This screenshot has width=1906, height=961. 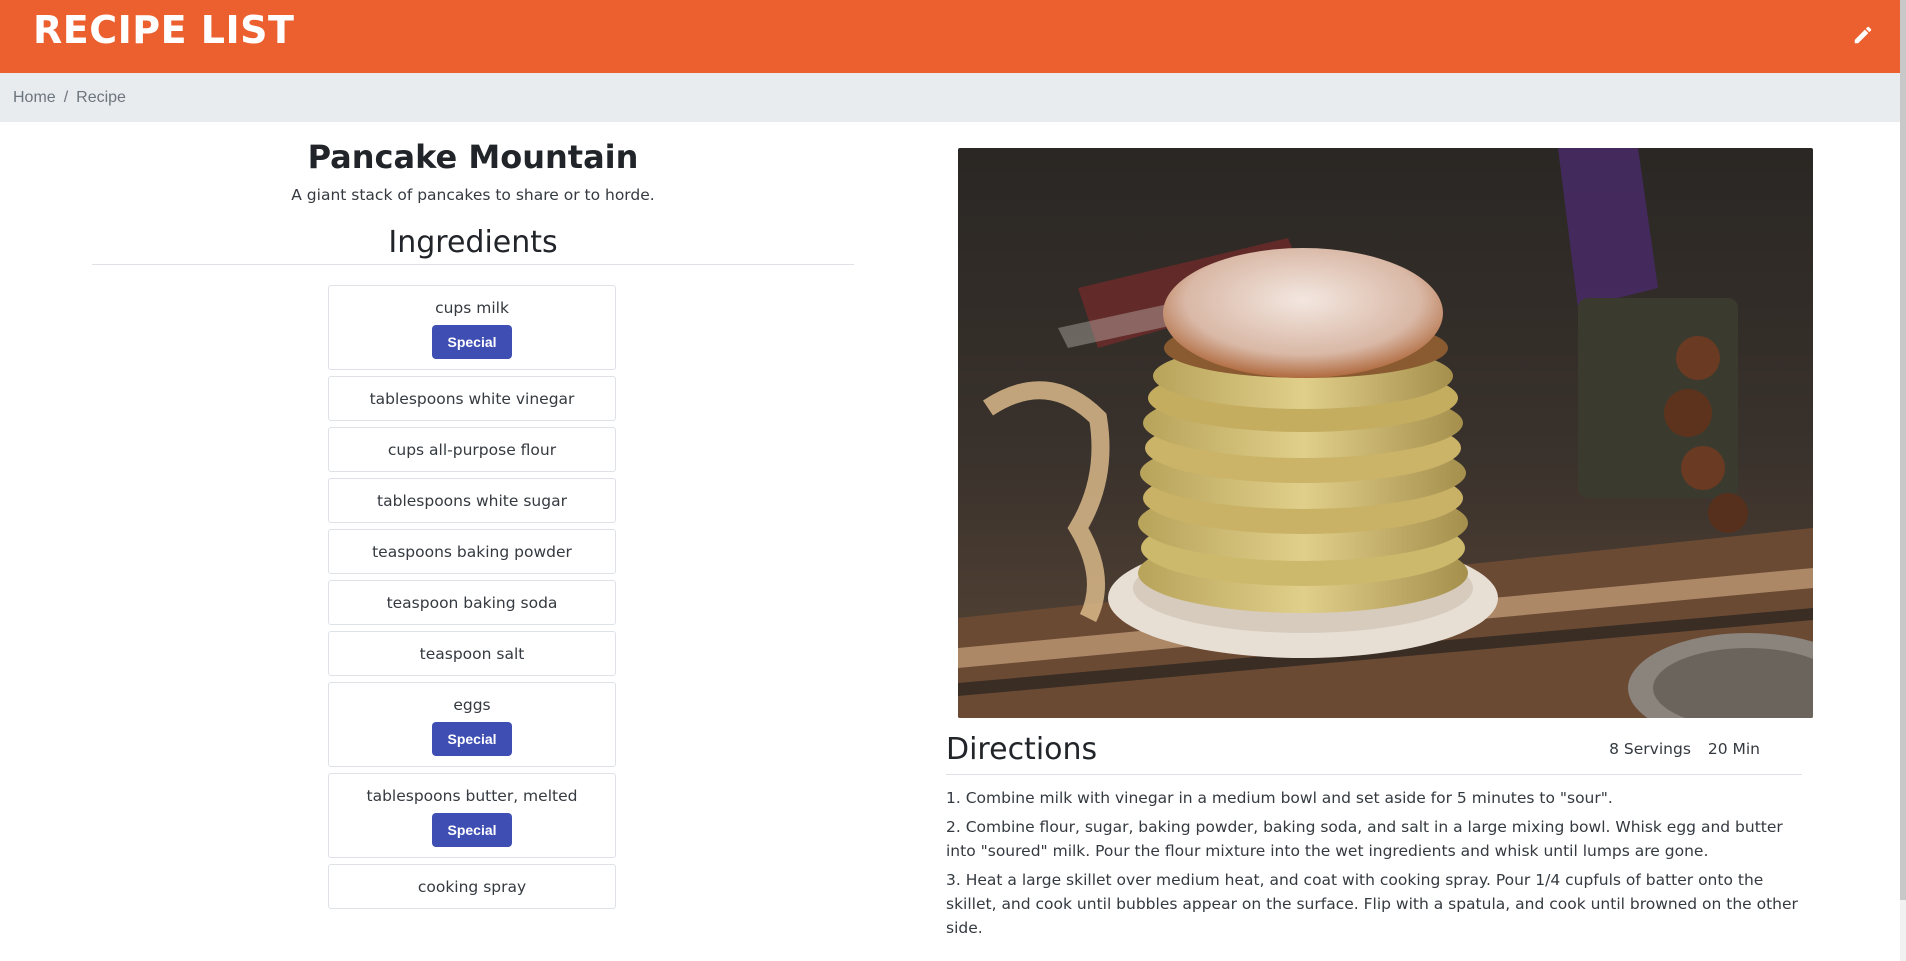 I want to click on prep-time: 20 Min, so click(x=1733, y=749).